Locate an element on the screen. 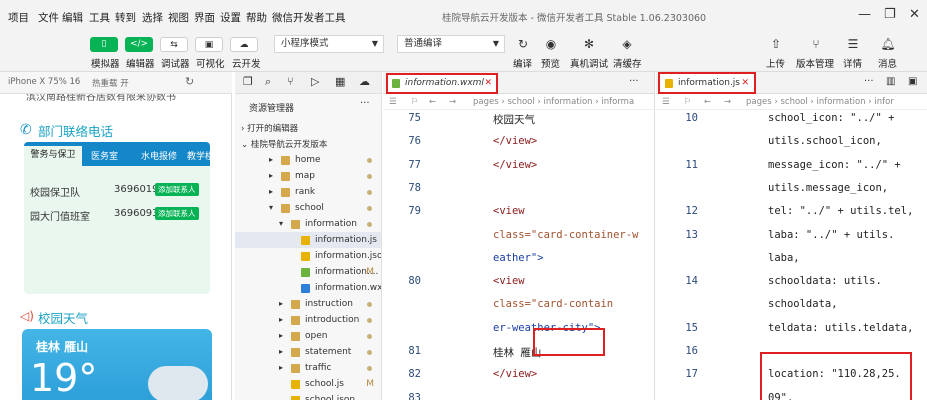  message-icon: 🔔︎ is located at coordinates (888, 44).